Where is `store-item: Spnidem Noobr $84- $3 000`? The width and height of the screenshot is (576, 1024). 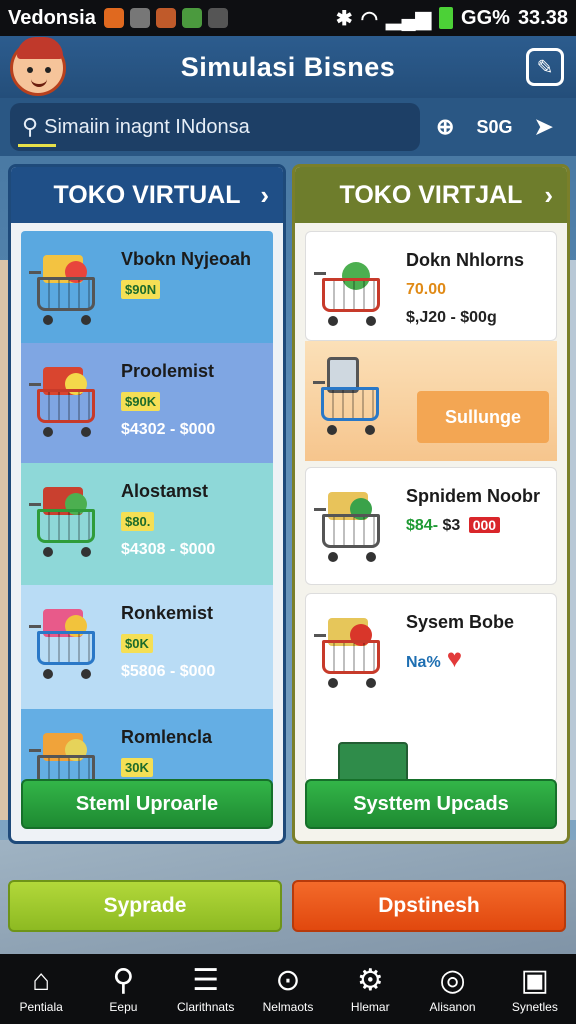
store-item: Spnidem Noobr $84- $3 000 is located at coordinates (431, 526).